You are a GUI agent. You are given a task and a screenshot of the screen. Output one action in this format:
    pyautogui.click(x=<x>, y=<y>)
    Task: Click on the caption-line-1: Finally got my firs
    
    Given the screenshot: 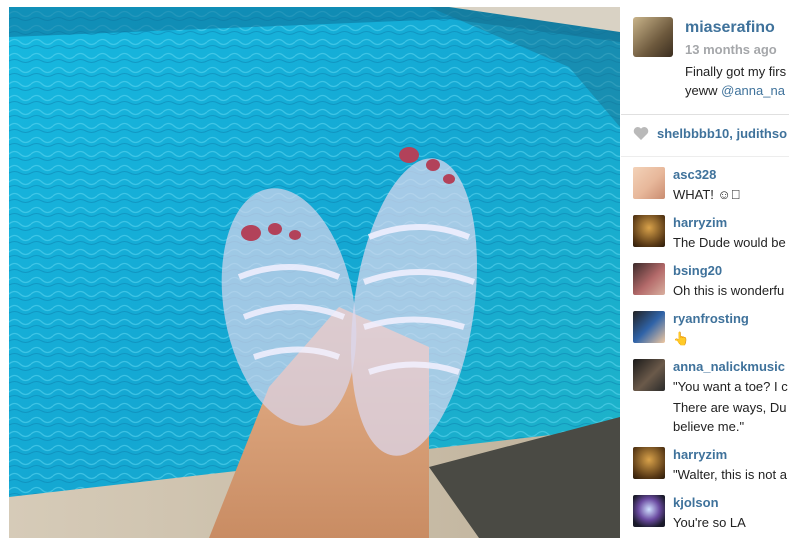 What is the action you would take?
    pyautogui.click(x=736, y=71)
    